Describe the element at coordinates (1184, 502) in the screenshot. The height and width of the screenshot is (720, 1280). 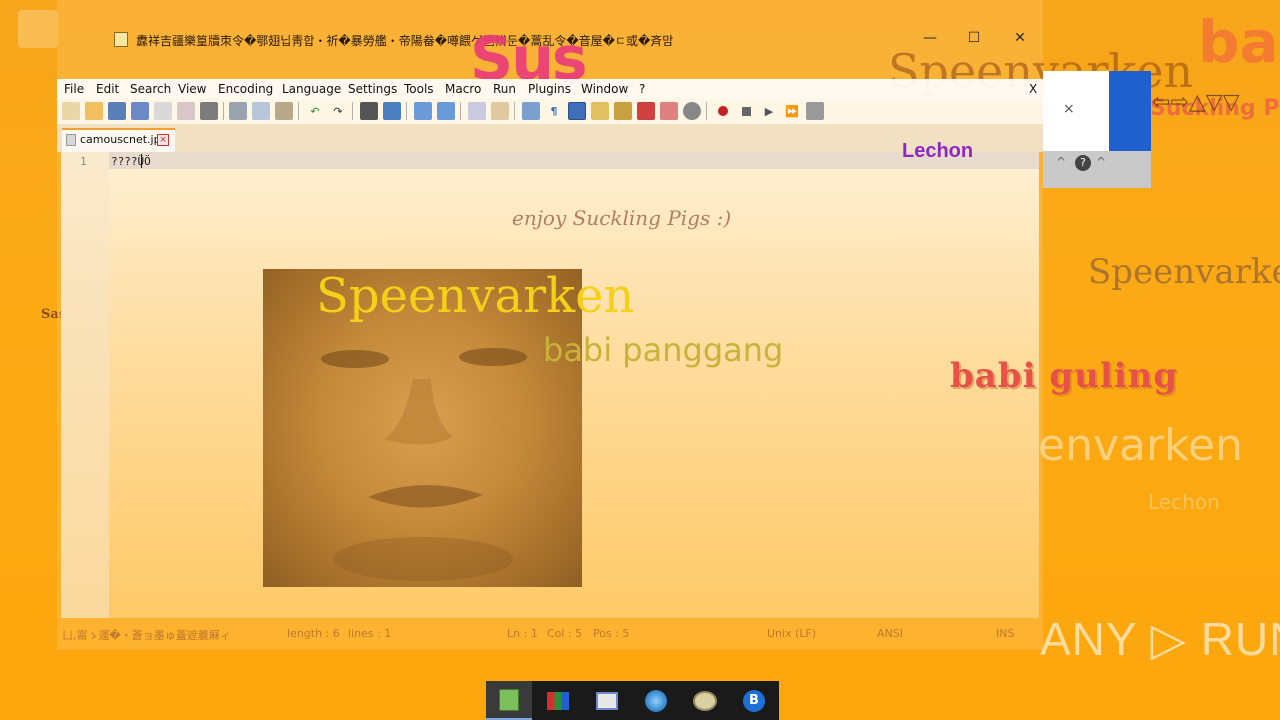
I see `lechon-ghost-text: Lechon` at that location.